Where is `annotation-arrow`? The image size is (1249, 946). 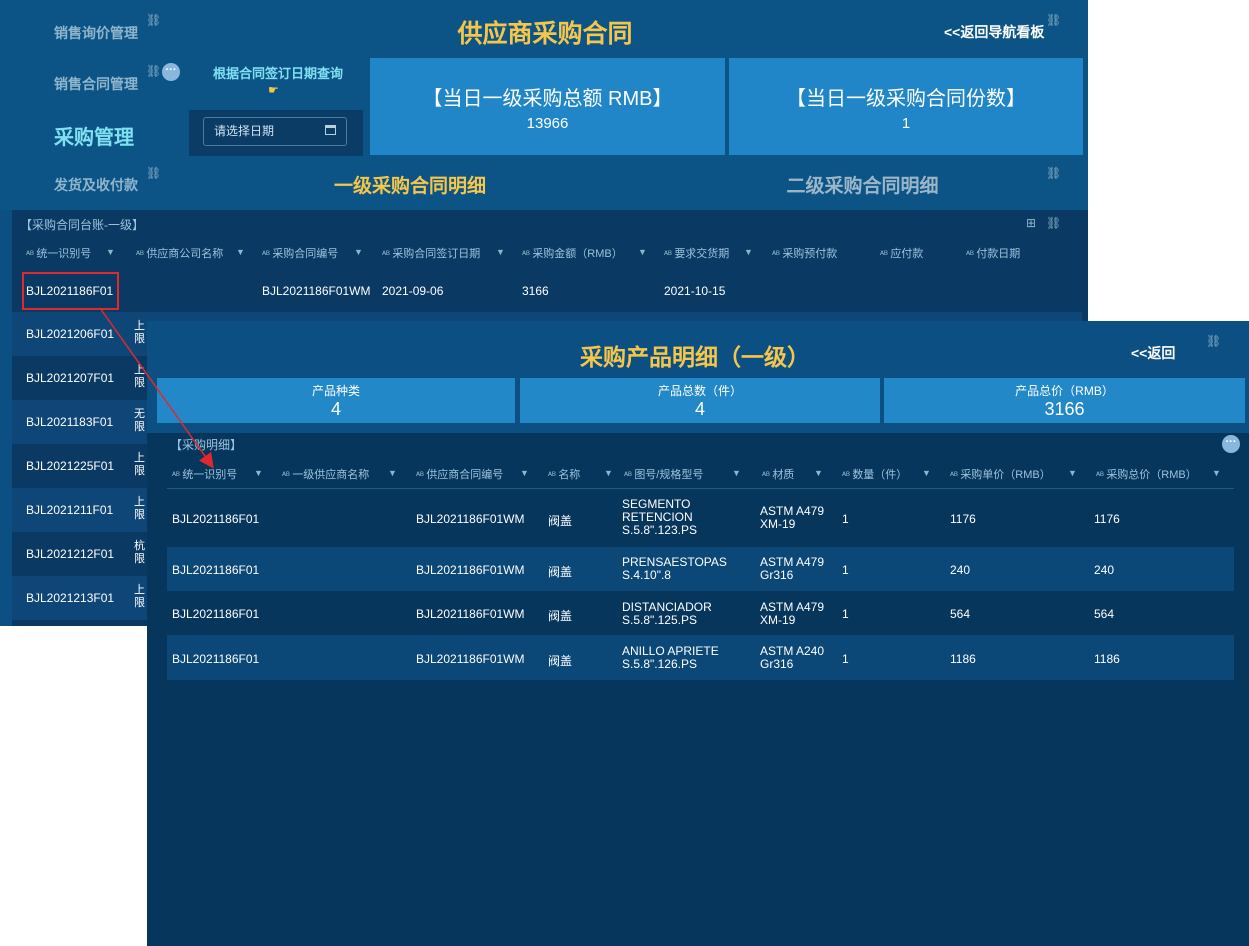
annotation-arrow is located at coordinates (156, 388).